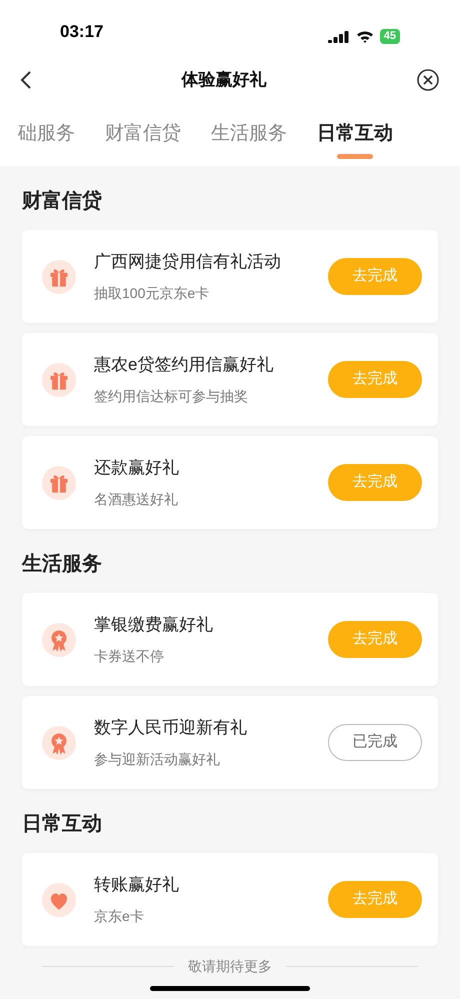 This screenshot has width=460, height=999. I want to click on task-title: 数字人民币迎新有礼, so click(171, 728).